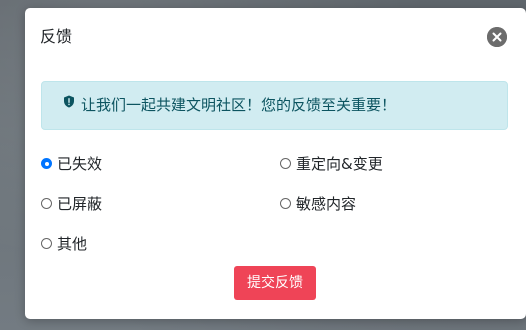  I want to click on info-alert: 让我们一起共建文明社区！您的反馈至关重要！, so click(274, 105).